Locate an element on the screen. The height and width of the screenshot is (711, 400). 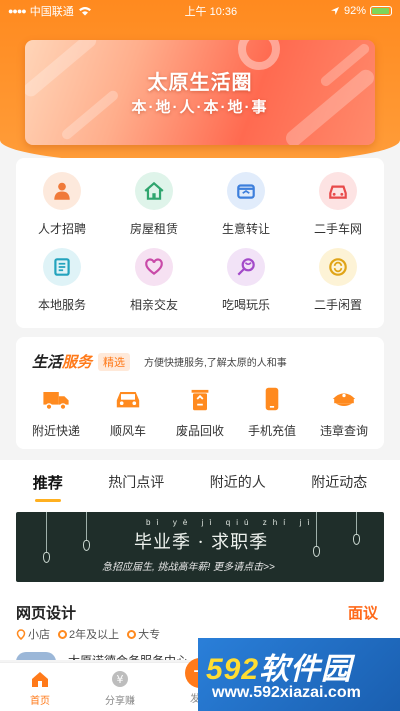
status-bar: ●●●● 中国联通 上午 10:36 92% is located at coordinates (200, 11).